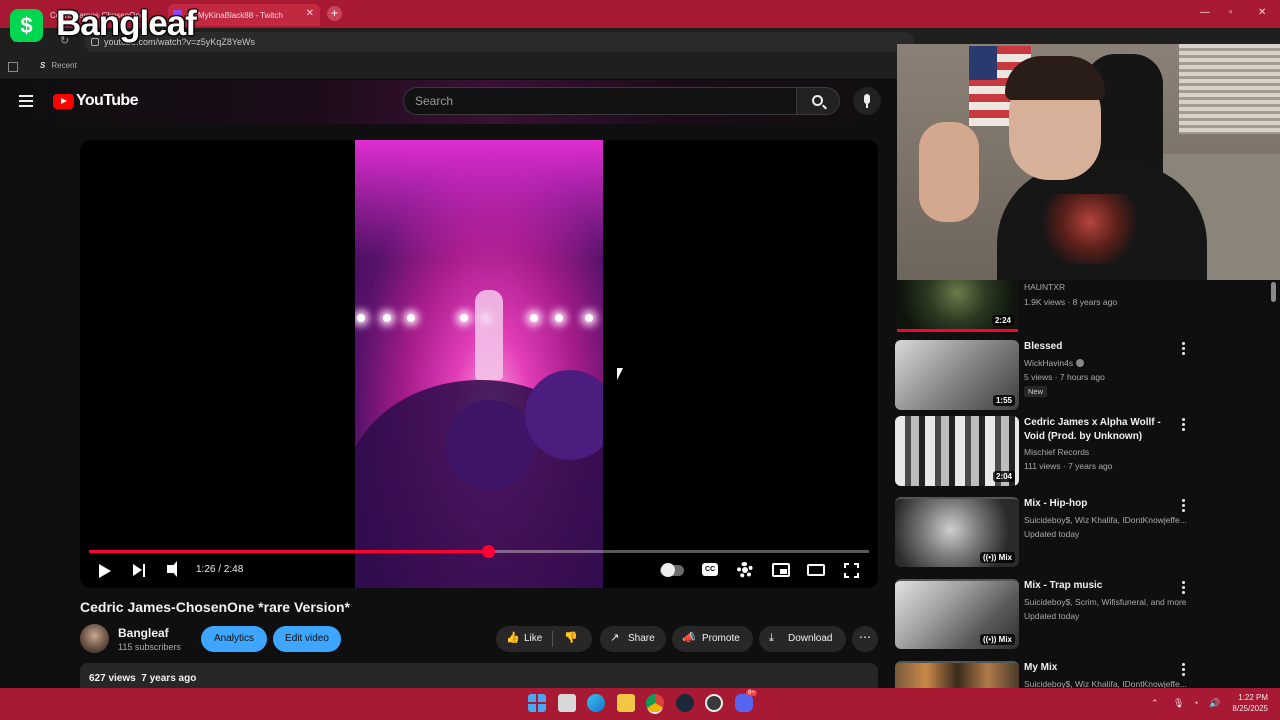  I want to click on play-icon, so click(105, 571).